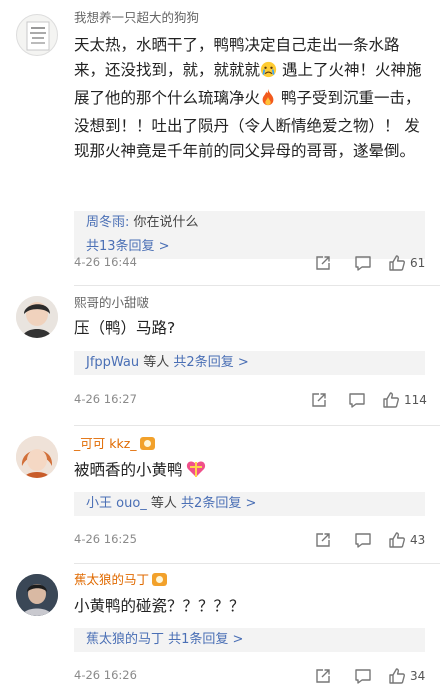  Describe the element at coordinates (105, 443) in the screenshot. I see `username-text: _可可 kkz_` at that location.